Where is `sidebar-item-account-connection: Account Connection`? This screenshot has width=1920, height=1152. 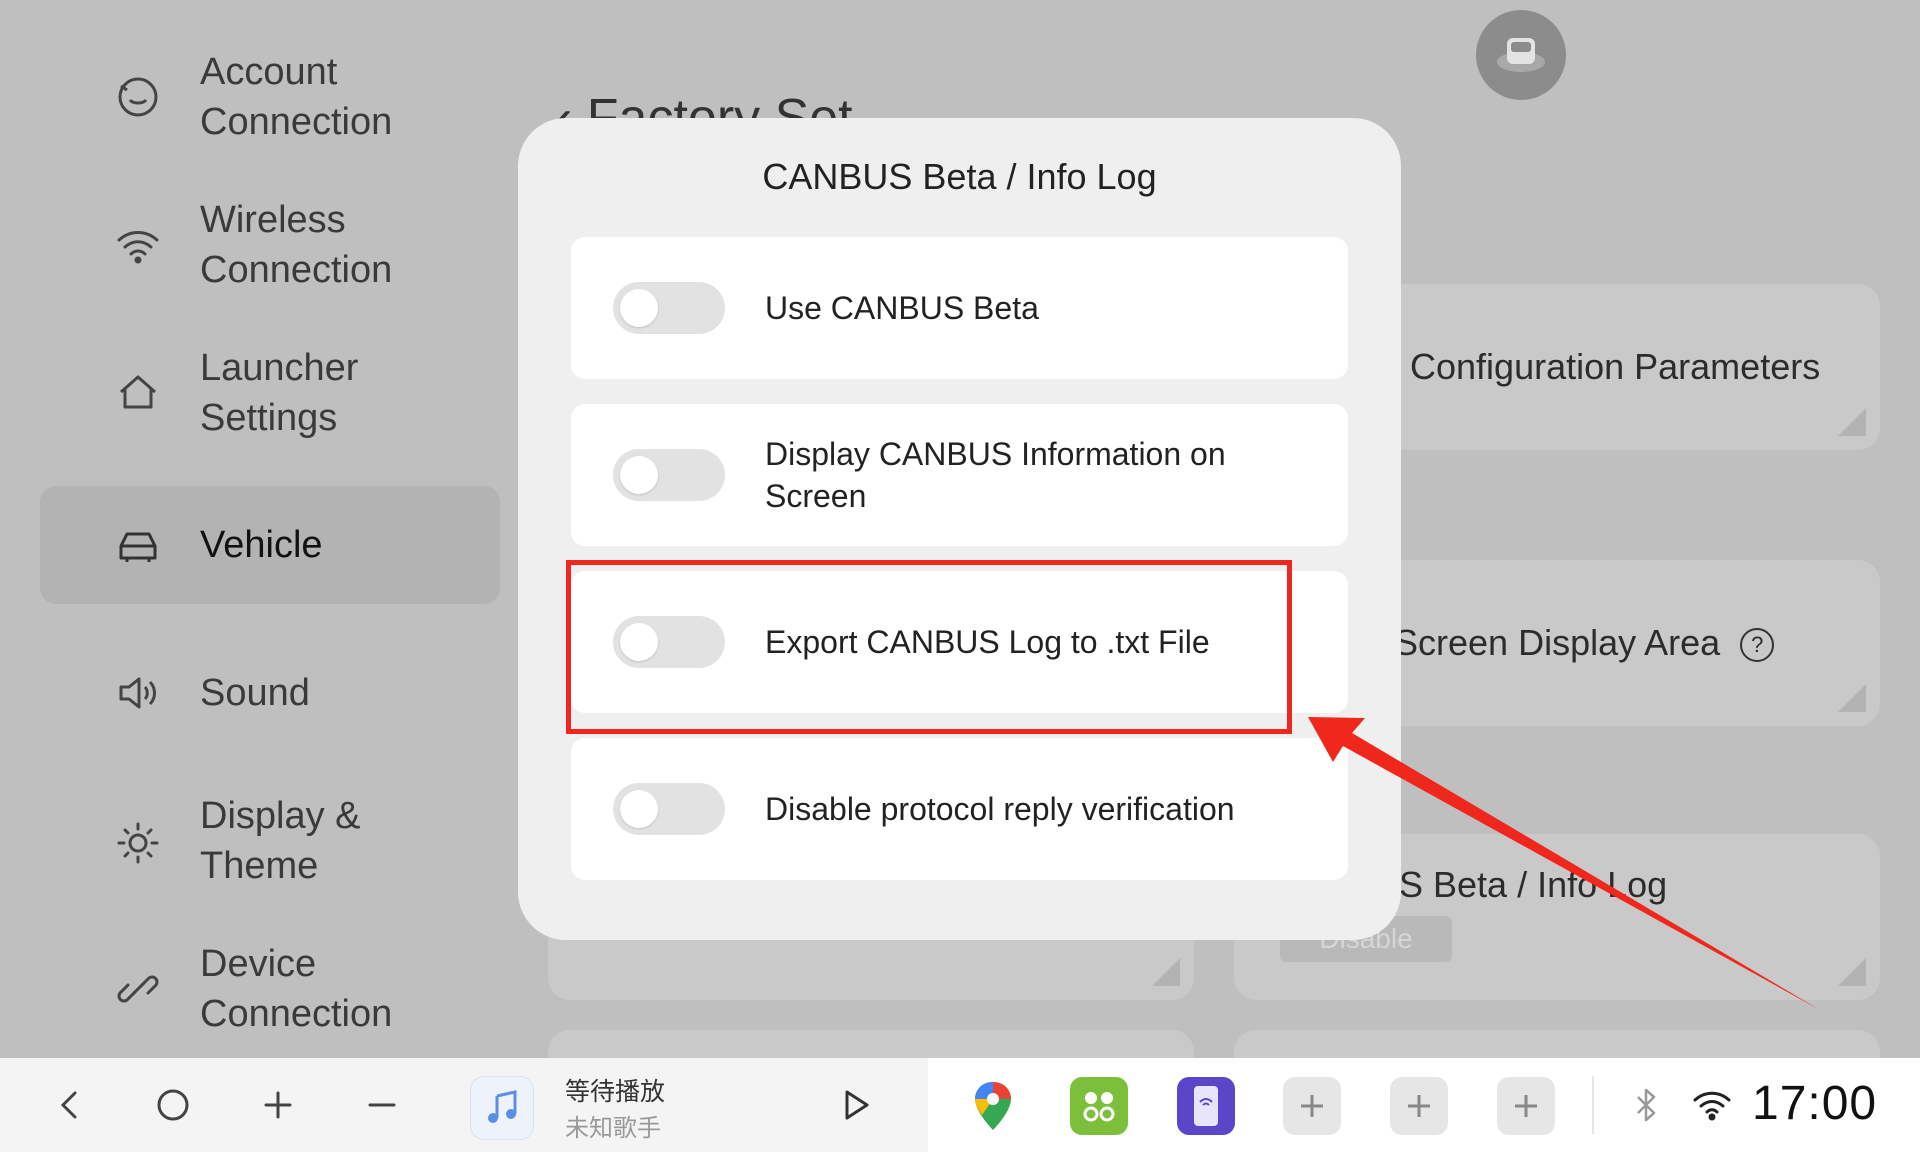
sidebar-item-account-connection: Account Connection is located at coordinates (270, 97).